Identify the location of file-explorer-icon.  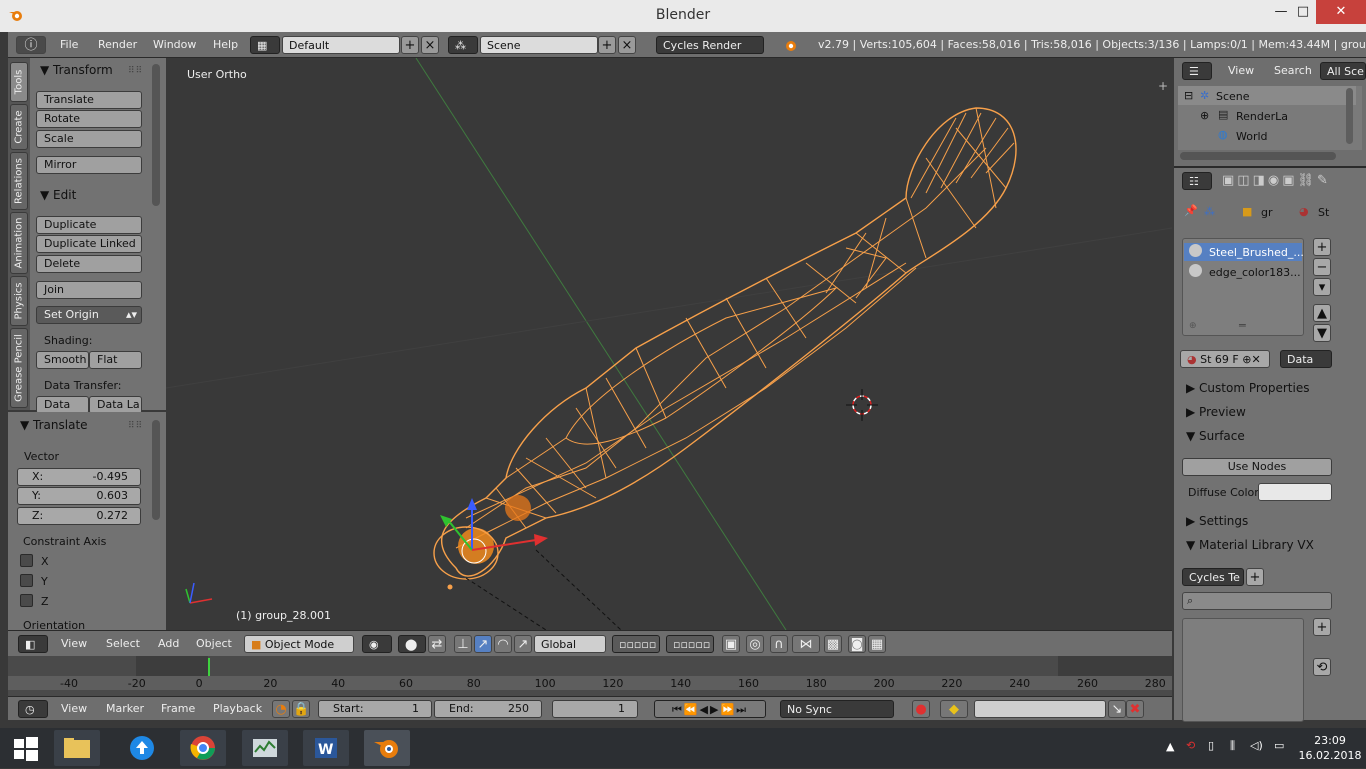
(77, 748).